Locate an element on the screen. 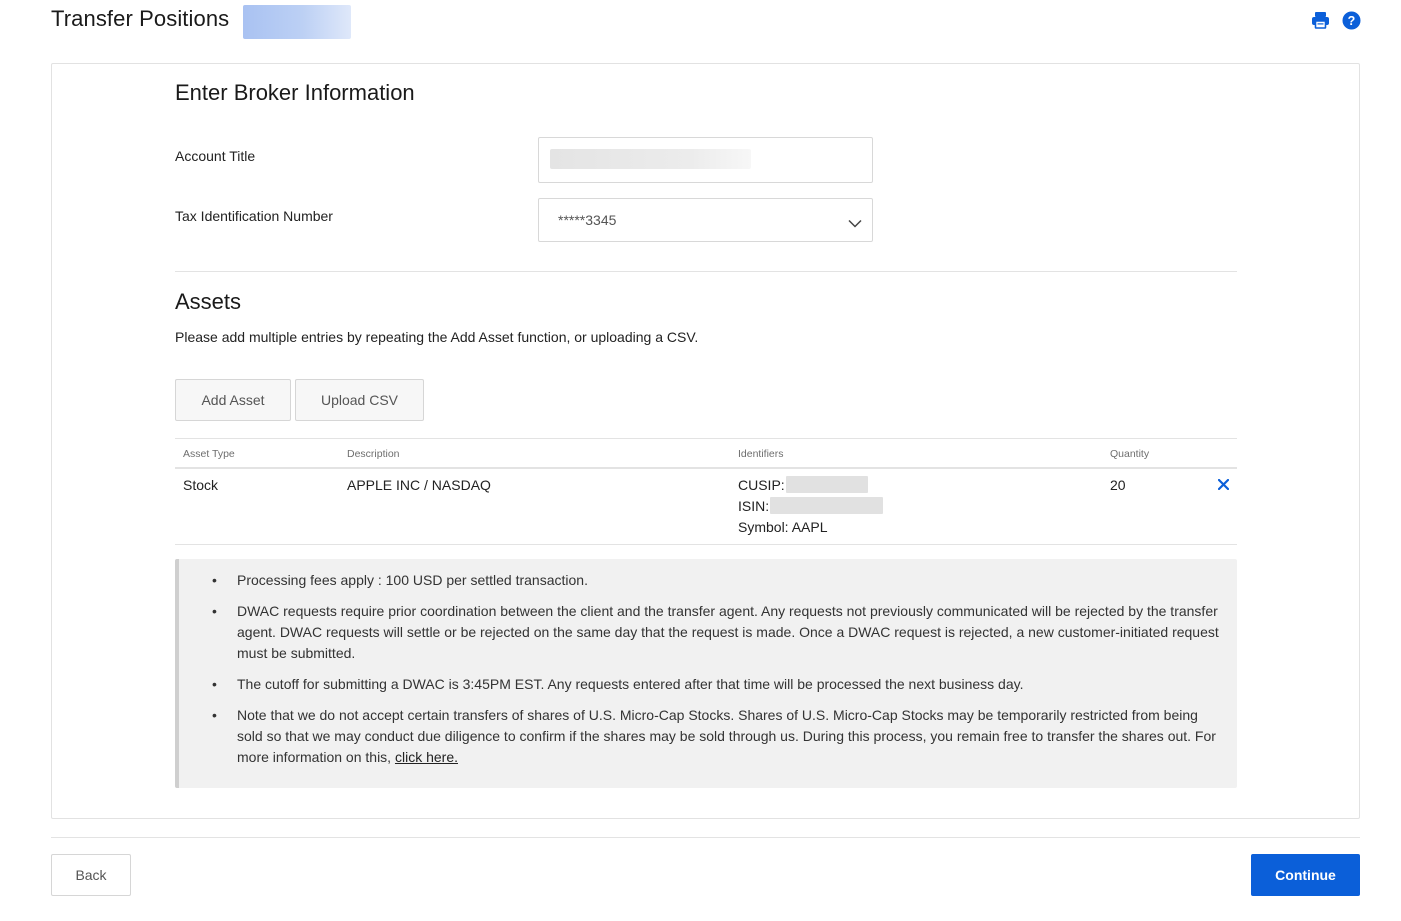 This screenshot has height=921, width=1401. isin-line: ISIN: is located at coordinates (811, 505).